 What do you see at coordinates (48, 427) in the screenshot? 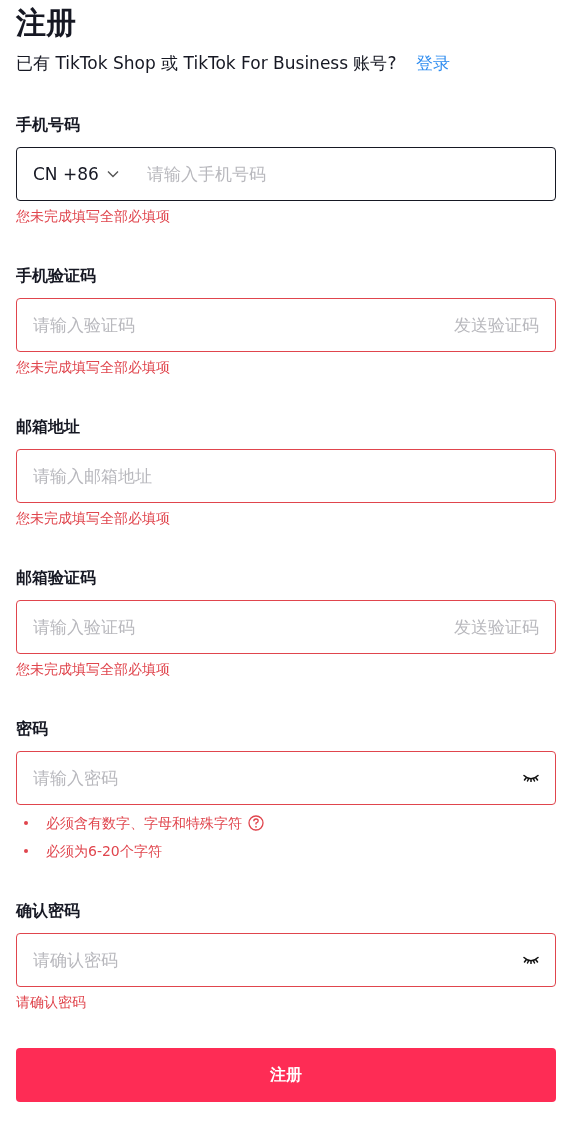
I see `field-label: 邮箱地址` at bounding box center [48, 427].